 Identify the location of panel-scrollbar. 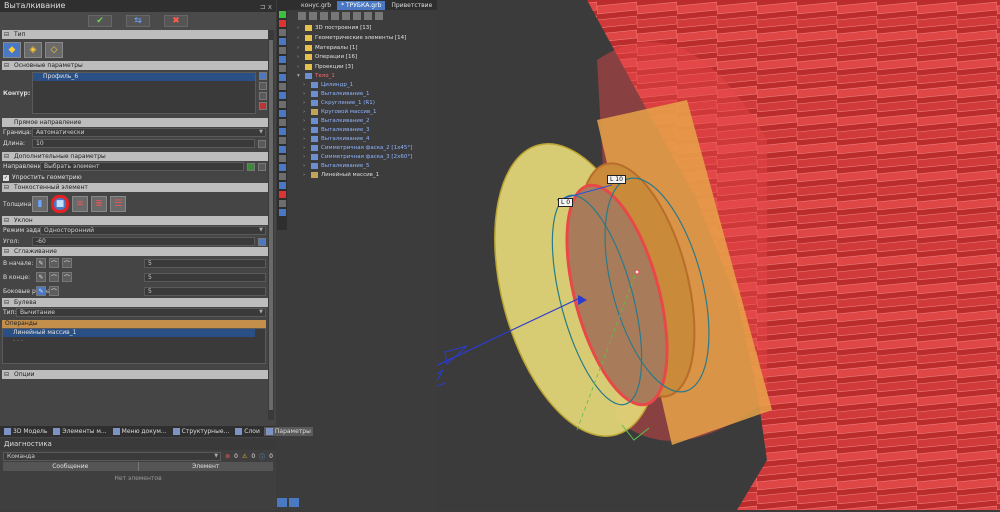
(271, 225).